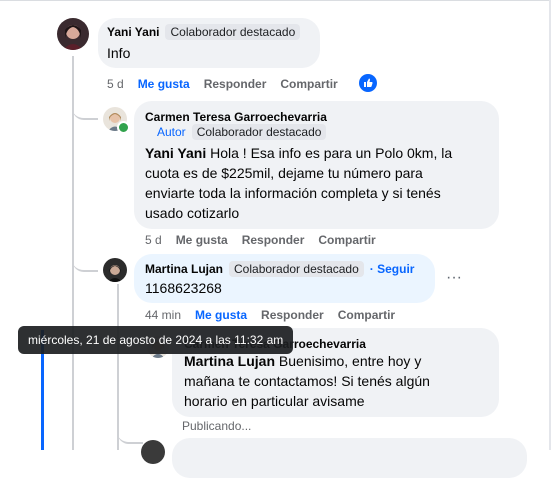 The image size is (551, 478). What do you see at coordinates (275, 0) in the screenshot?
I see `top-divider` at bounding box center [275, 0].